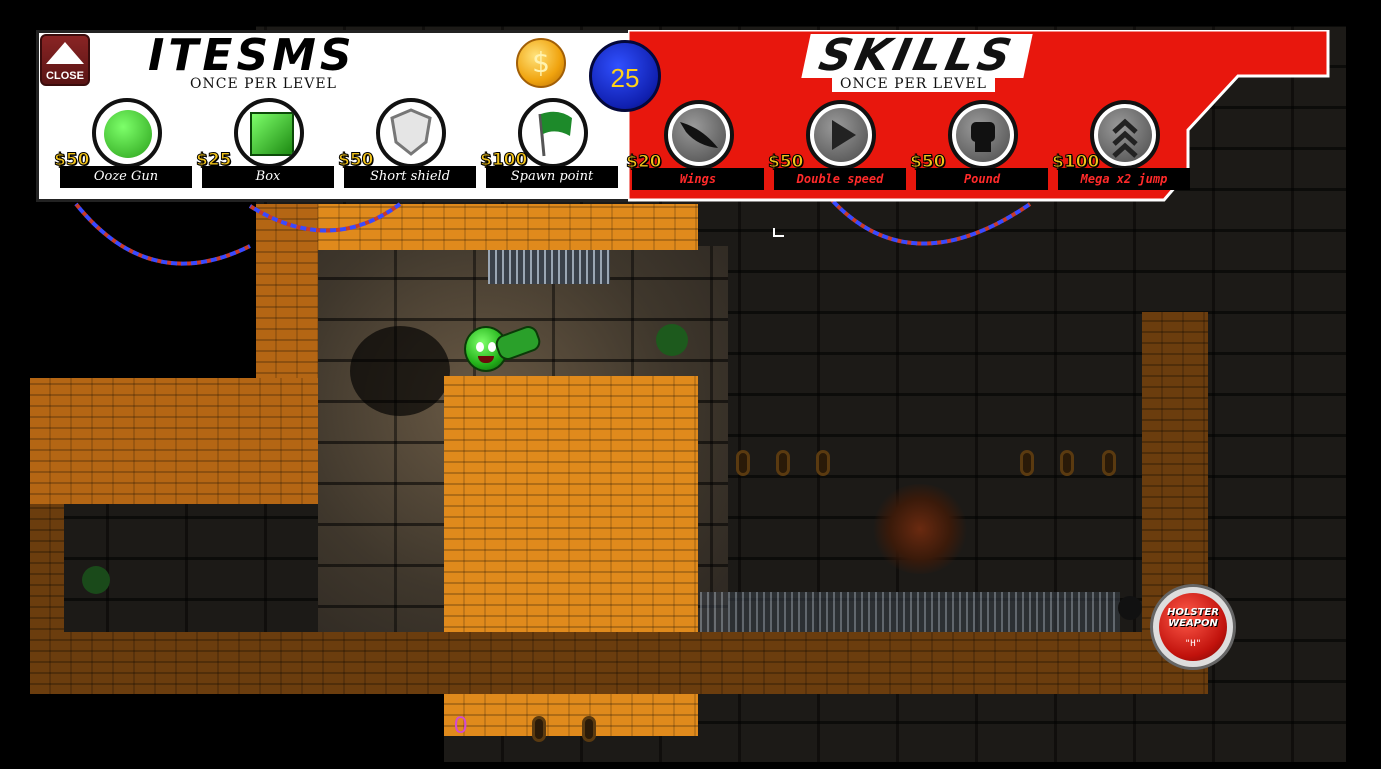 This screenshot has width=1381, height=769. Describe the element at coordinates (174, 441) in the screenshot. I see `left-ledge` at that location.